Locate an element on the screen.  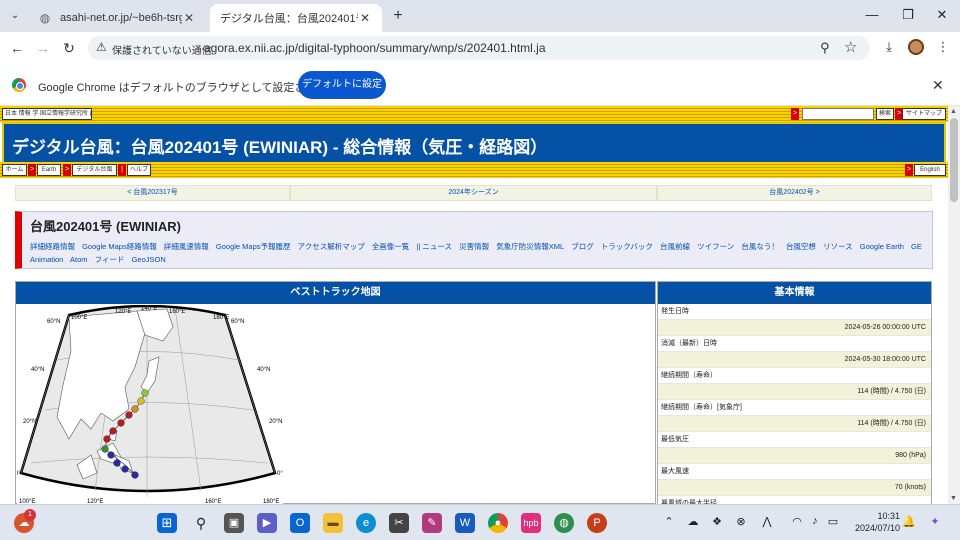
tab-search-icon: ⌄ is located at coordinates (15, 16).